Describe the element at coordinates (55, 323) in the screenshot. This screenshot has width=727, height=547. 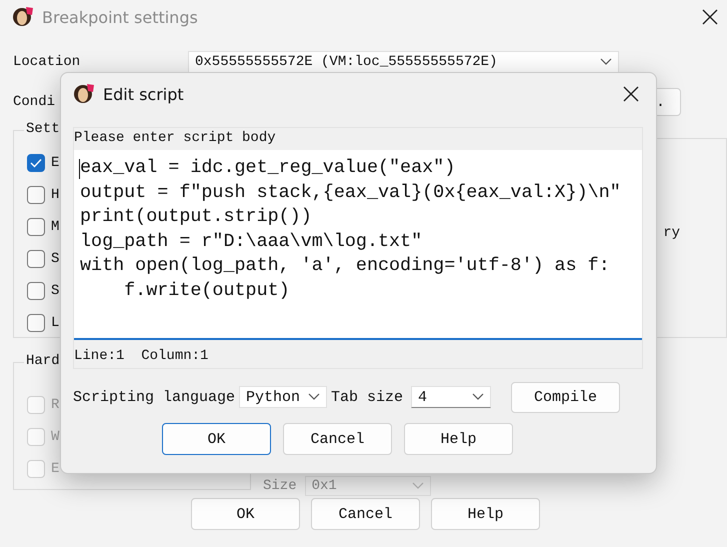
I see `checkbox-label: L` at that location.